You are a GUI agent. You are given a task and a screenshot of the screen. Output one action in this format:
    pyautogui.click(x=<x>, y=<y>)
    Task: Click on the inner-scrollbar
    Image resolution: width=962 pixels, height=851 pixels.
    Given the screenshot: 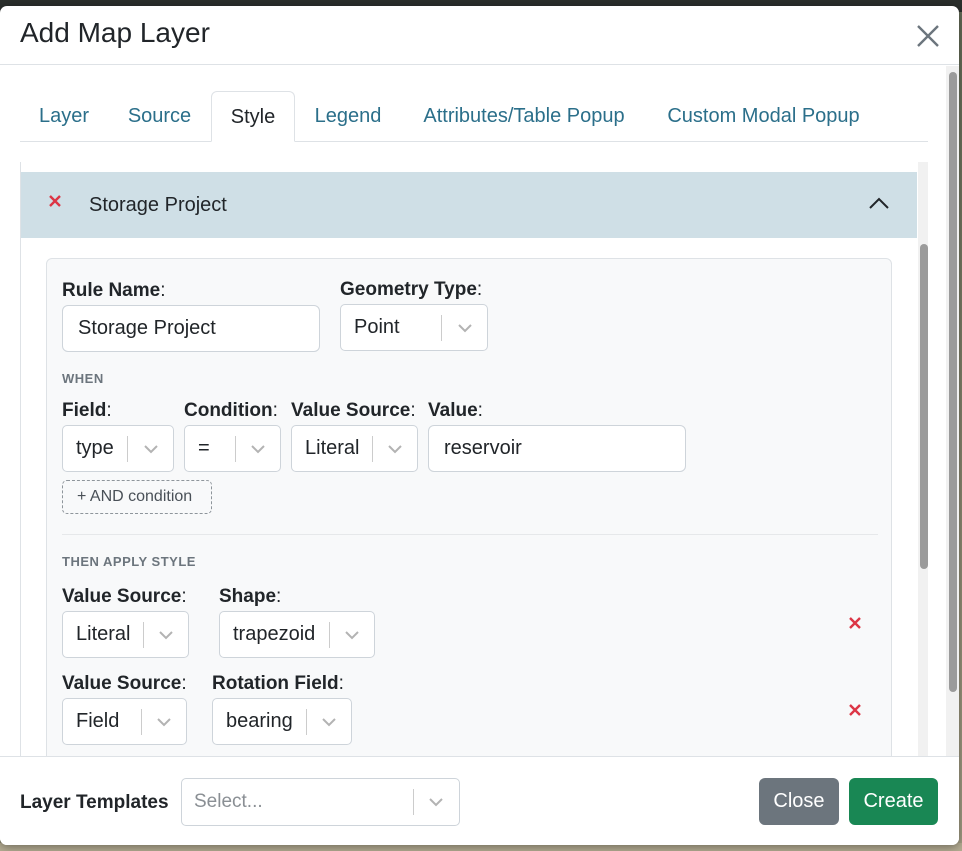 What is the action you would take?
    pyautogui.click(x=923, y=459)
    